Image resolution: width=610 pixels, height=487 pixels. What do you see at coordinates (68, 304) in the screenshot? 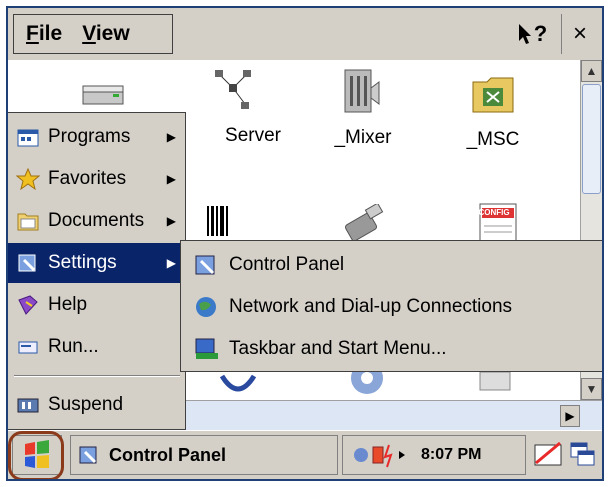
I see `help-label: Help` at bounding box center [68, 304].